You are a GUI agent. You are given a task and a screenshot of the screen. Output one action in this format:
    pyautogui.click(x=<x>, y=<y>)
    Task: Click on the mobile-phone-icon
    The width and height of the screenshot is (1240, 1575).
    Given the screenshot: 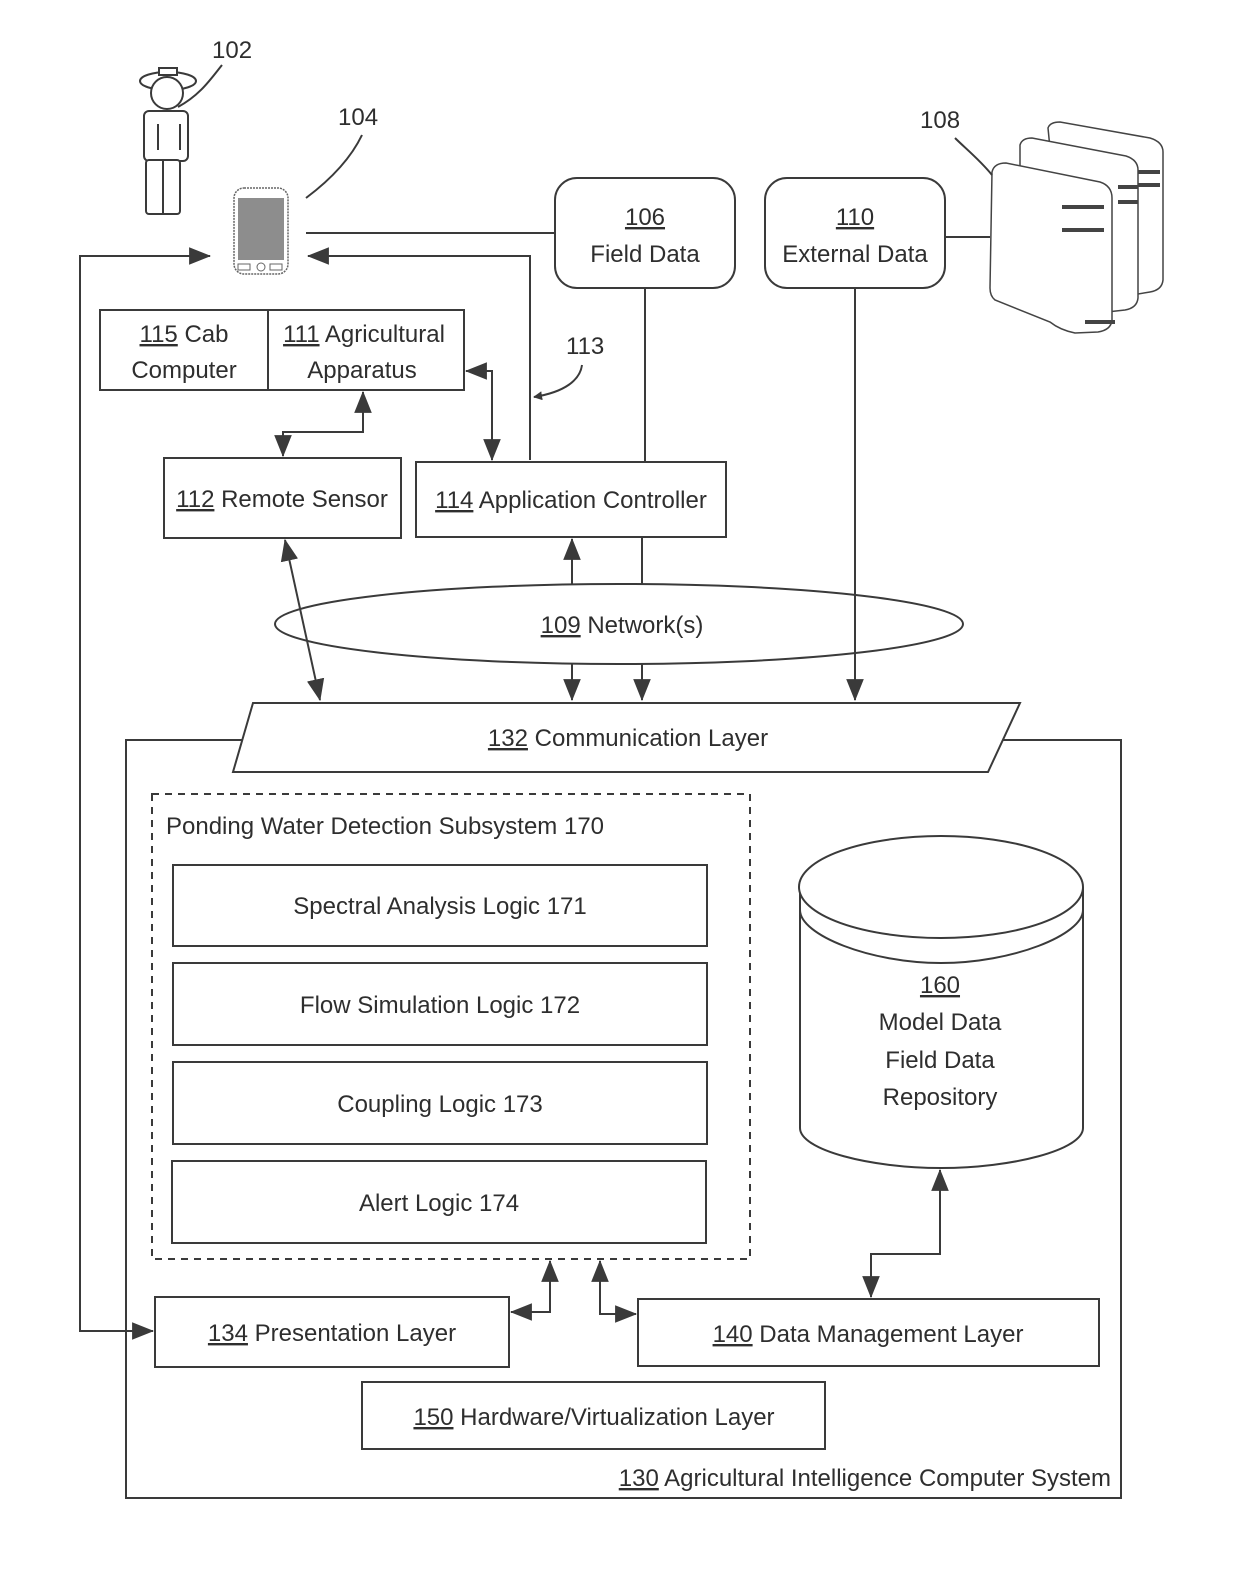 What is the action you would take?
    pyautogui.click(x=261, y=231)
    